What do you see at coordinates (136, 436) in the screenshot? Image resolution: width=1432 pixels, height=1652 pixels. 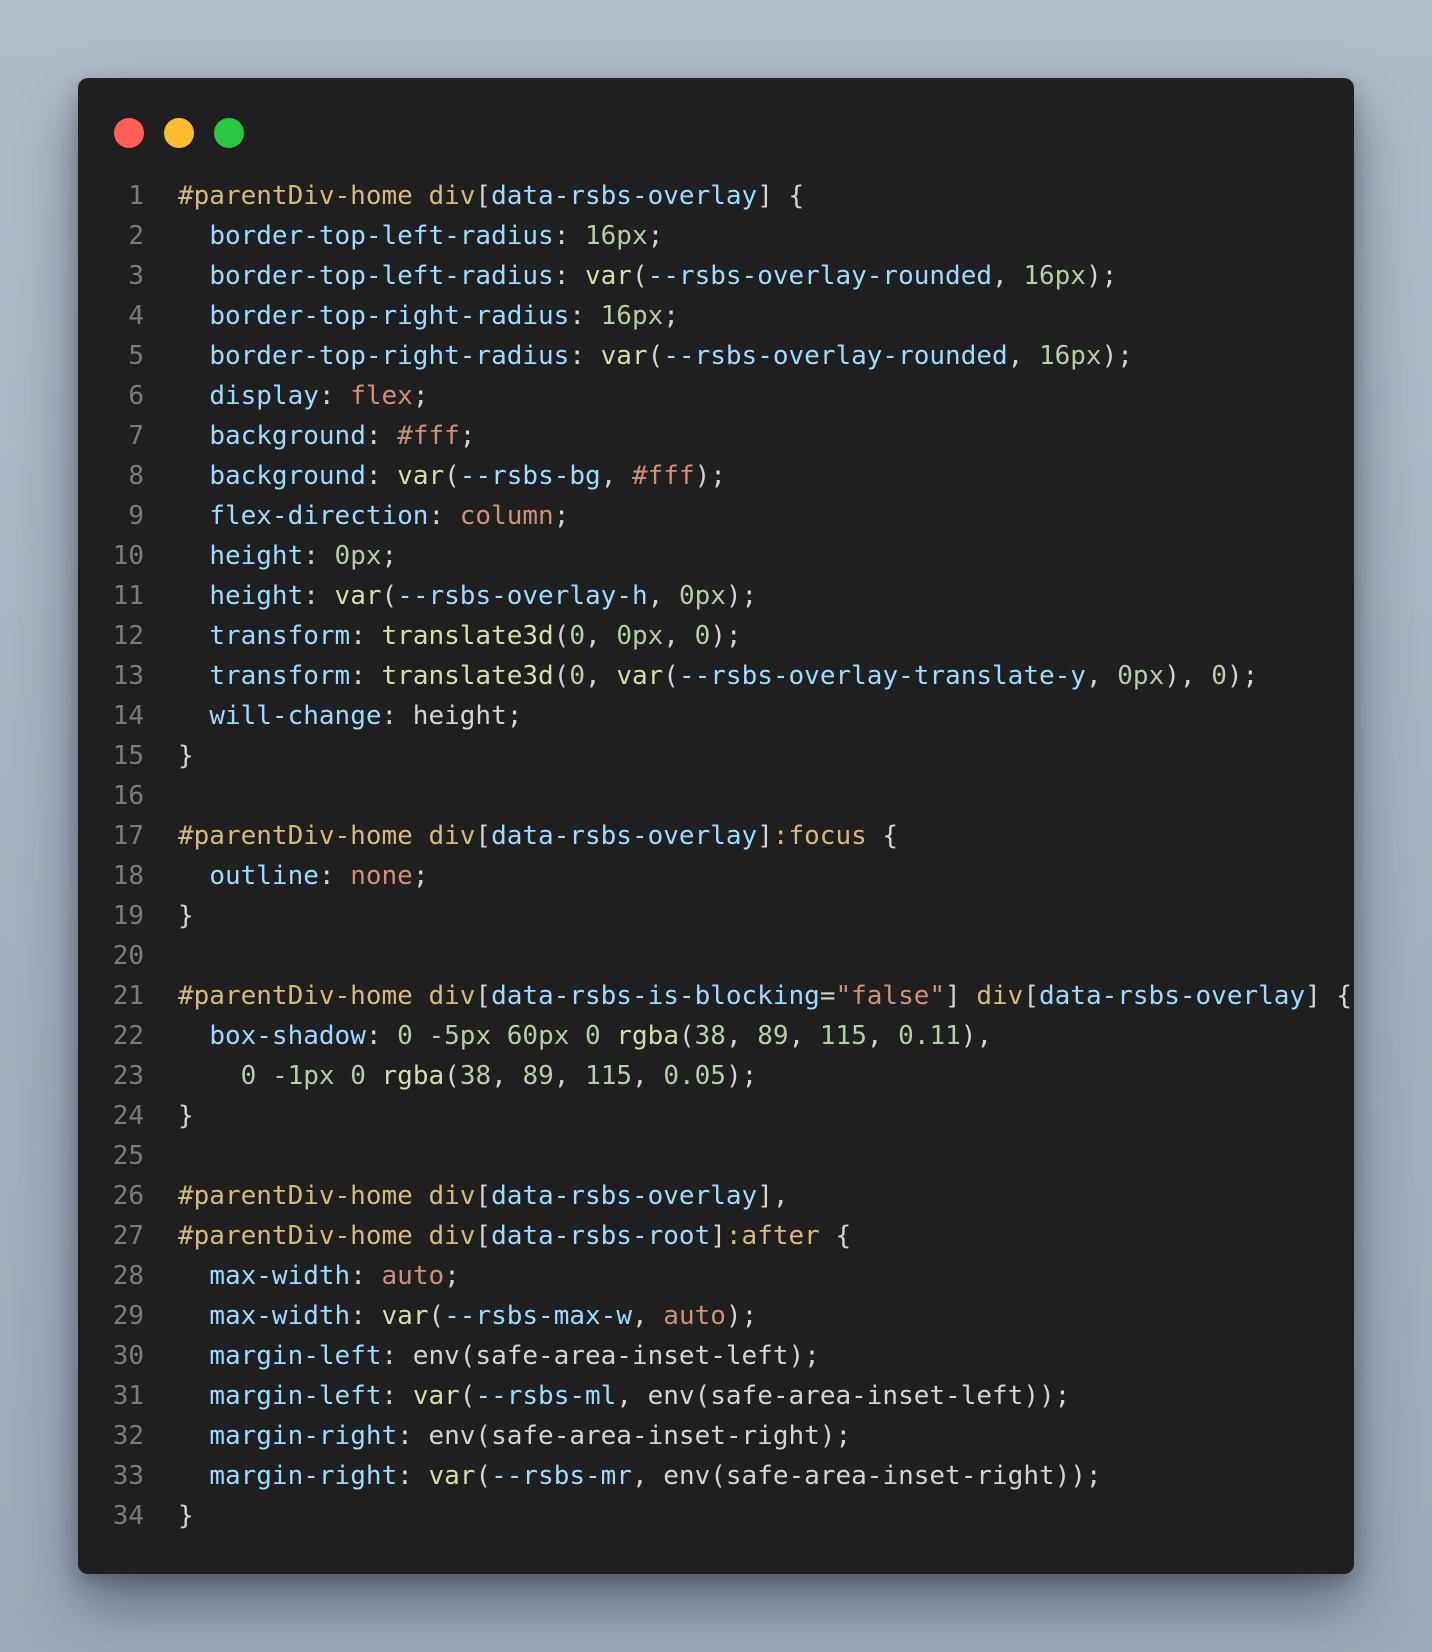 I see `line-number: 7` at bounding box center [136, 436].